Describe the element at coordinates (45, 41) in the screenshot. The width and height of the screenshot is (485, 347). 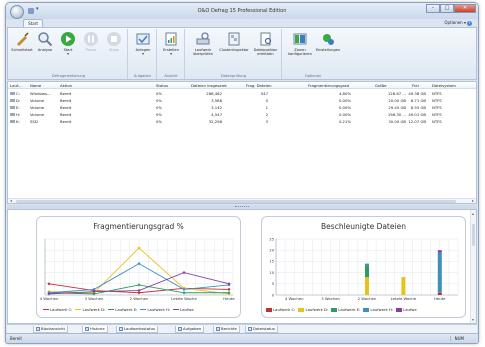
I see `analyse-button: Analyse` at that location.